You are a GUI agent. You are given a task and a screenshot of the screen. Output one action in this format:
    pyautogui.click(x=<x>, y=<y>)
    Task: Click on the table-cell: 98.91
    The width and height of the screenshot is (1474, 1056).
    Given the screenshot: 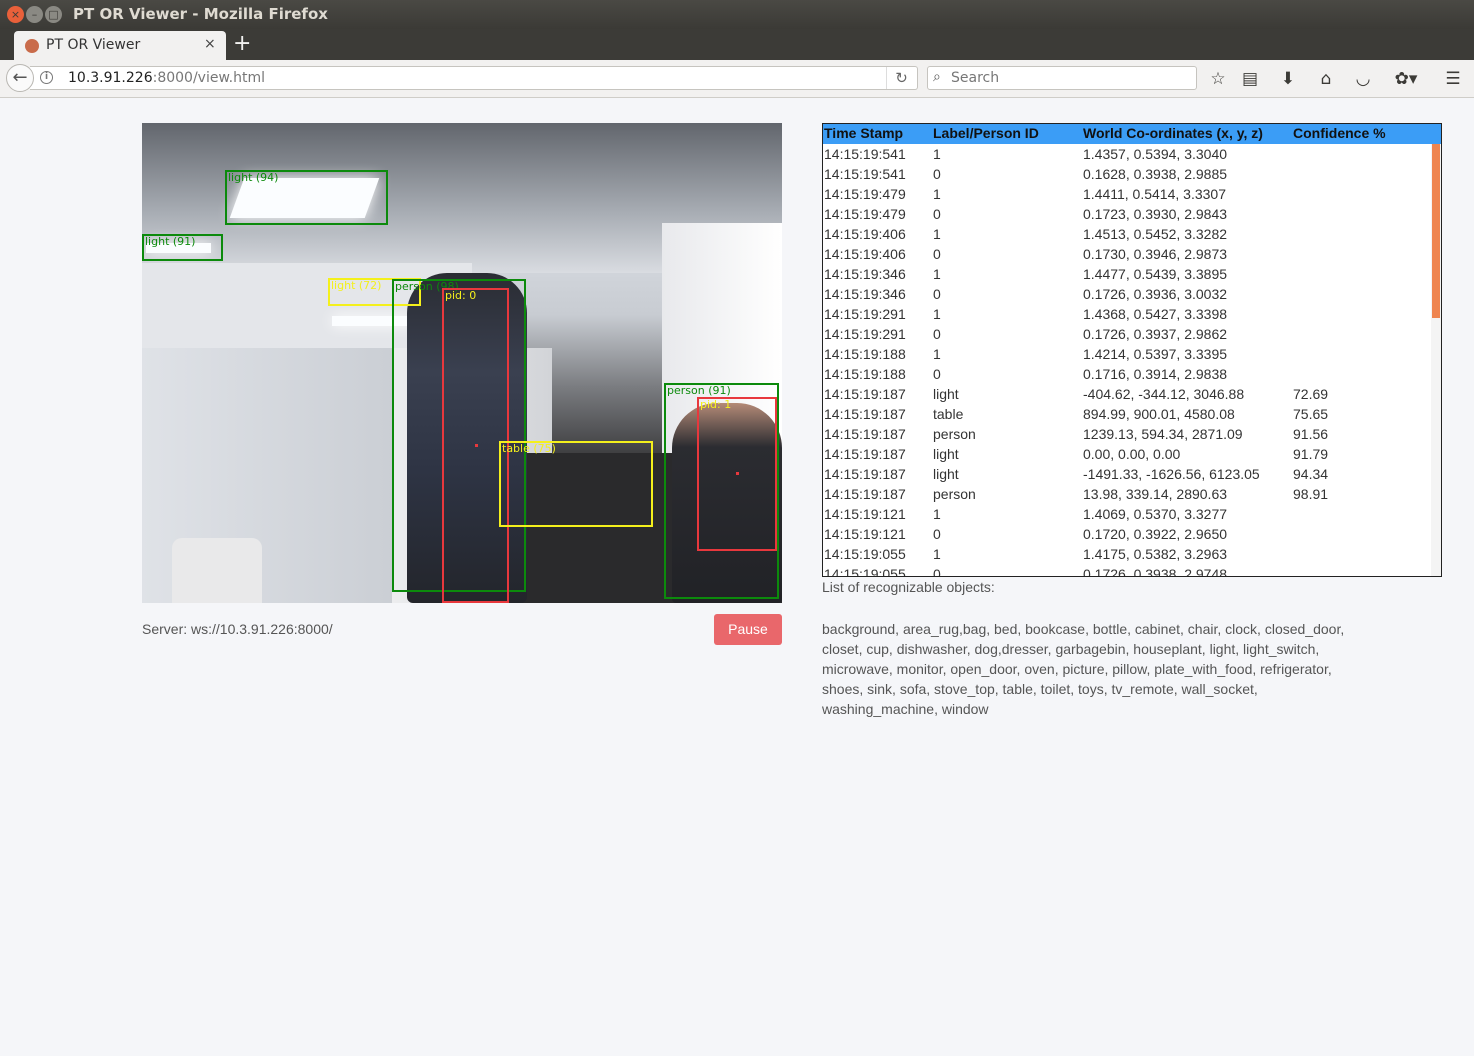 What is the action you would take?
    pyautogui.click(x=1311, y=494)
    